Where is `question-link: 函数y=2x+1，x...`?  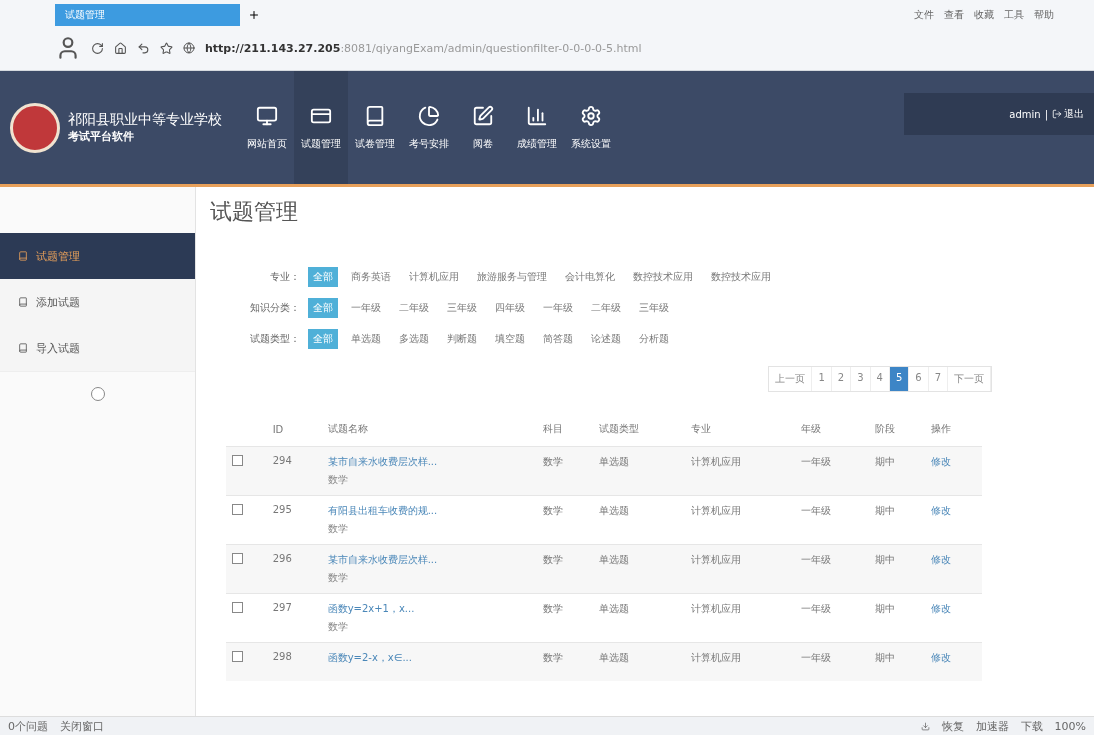 question-link: 函数y=2x+1，x... is located at coordinates (429, 609).